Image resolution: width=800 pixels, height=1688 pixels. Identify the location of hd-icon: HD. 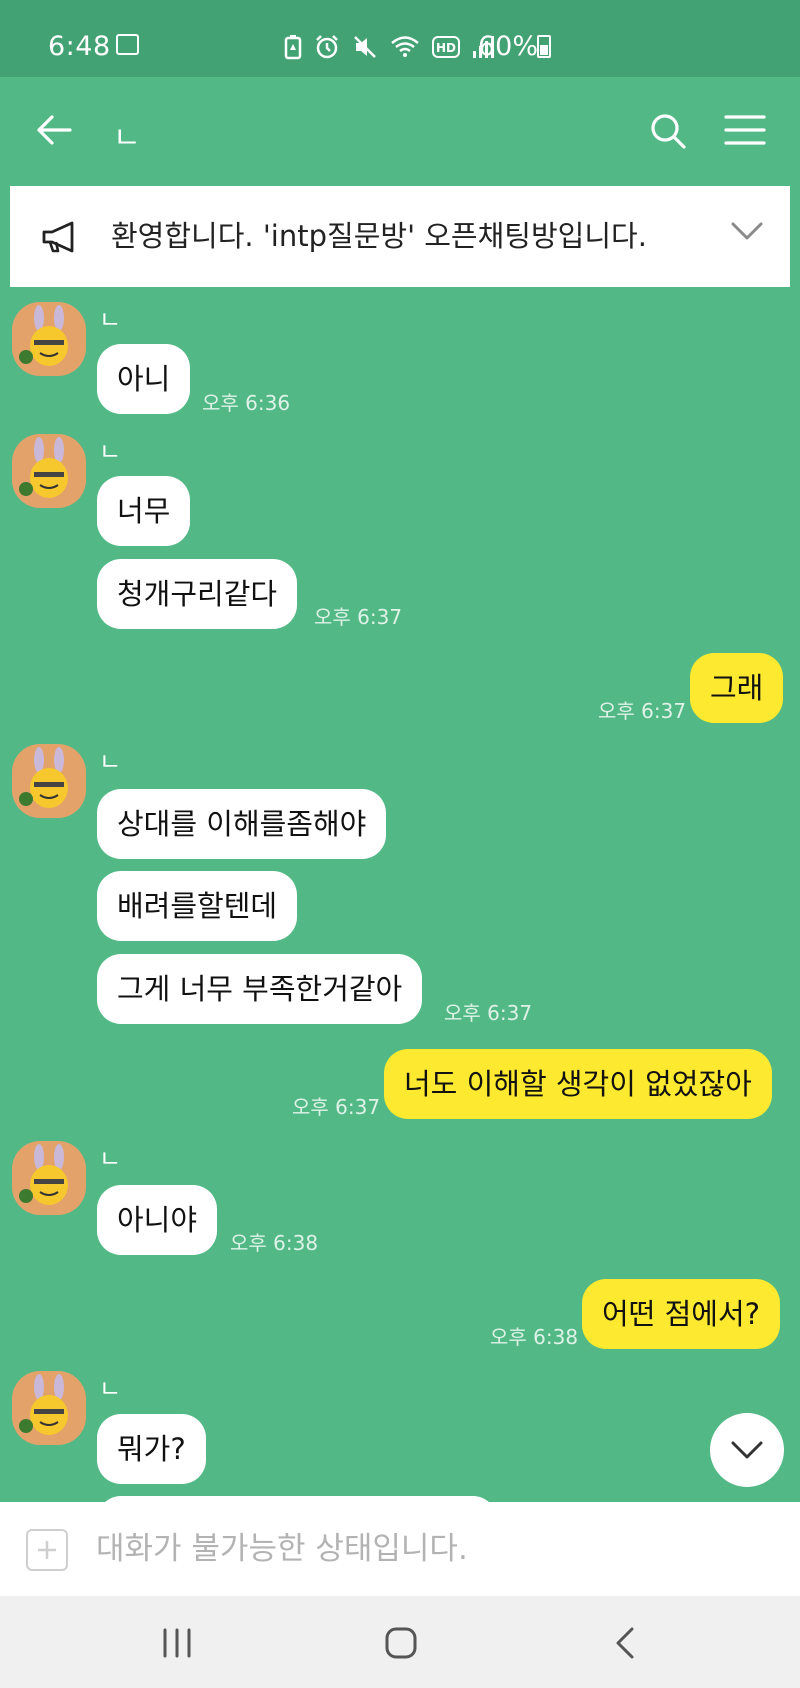
(446, 47).